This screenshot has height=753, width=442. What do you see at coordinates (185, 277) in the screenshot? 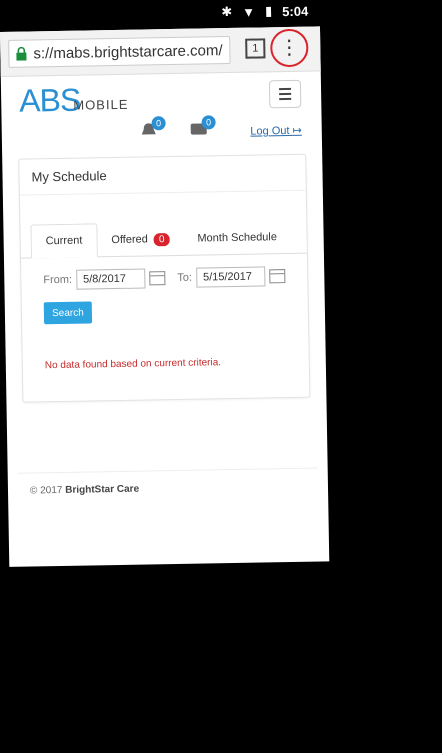
I see `to-label: To:` at bounding box center [185, 277].